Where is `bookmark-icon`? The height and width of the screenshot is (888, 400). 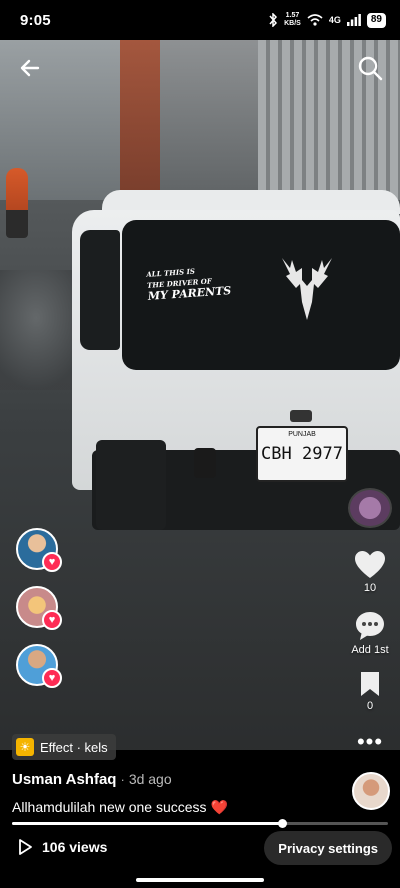
bookmark-icon is located at coordinates (370, 684).